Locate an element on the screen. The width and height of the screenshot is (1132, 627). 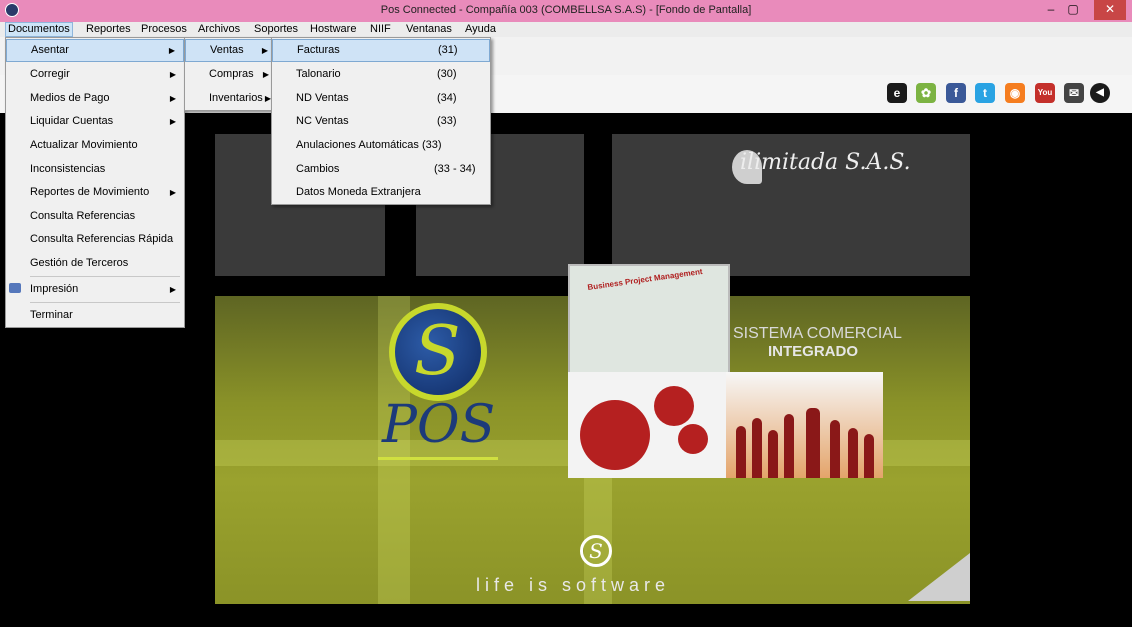
menu-item-talonario: Talonario (30) is located at coordinates (381, 74).